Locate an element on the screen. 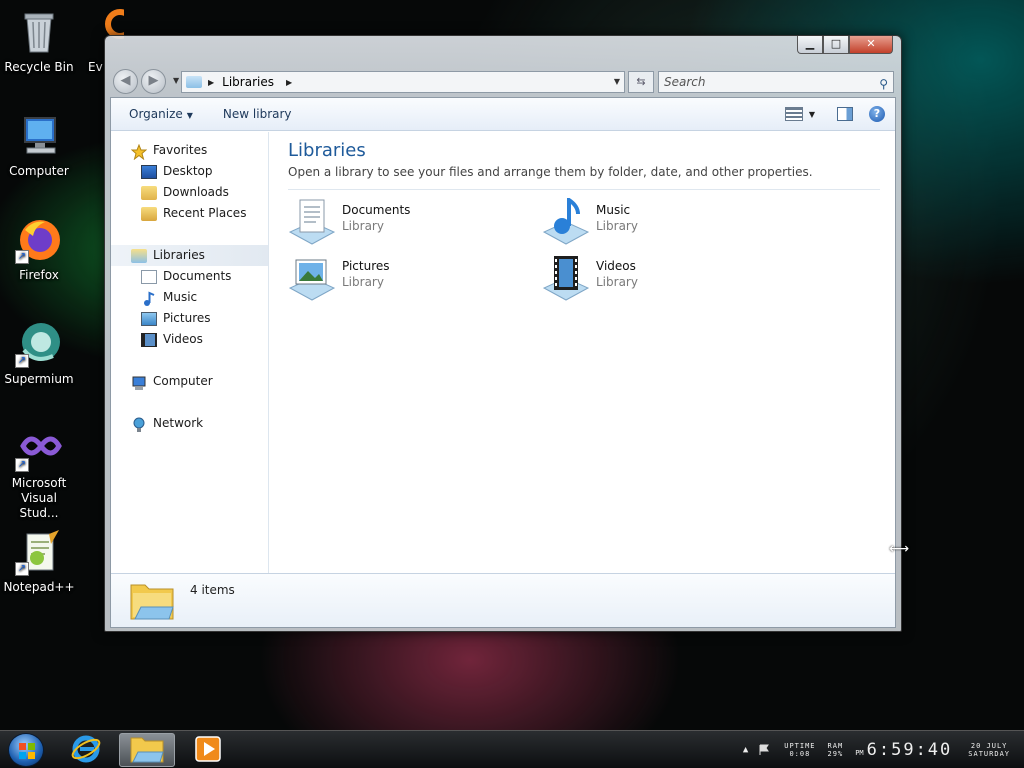 This screenshot has height=768, width=1024. caption-buttons: ▁ □ ✕ is located at coordinates (845, 45).